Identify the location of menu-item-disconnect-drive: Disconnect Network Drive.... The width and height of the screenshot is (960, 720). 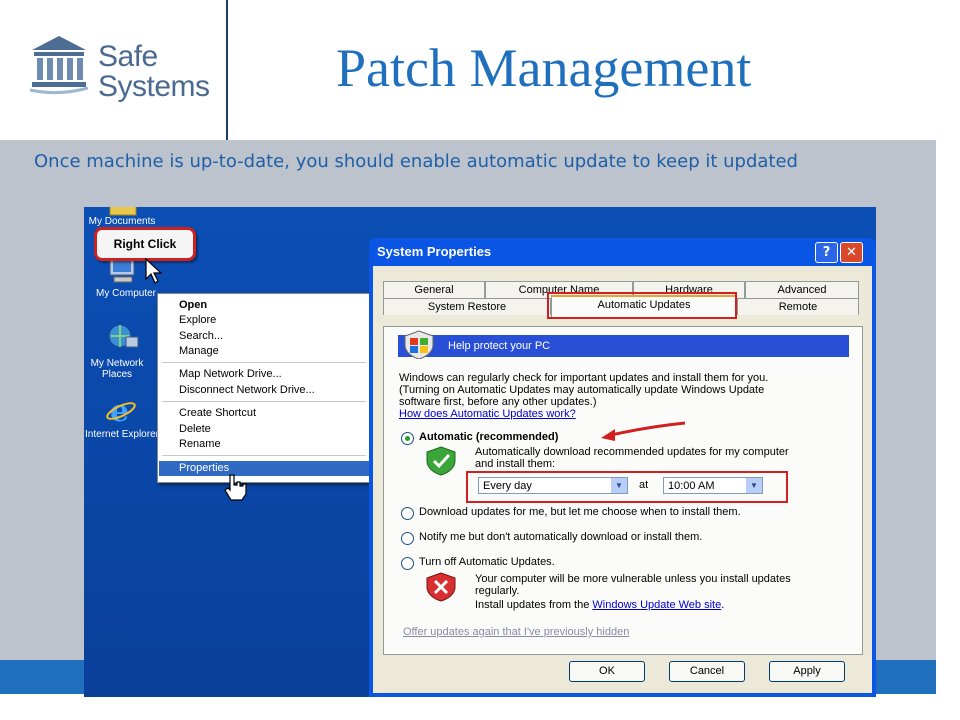
(264, 390).